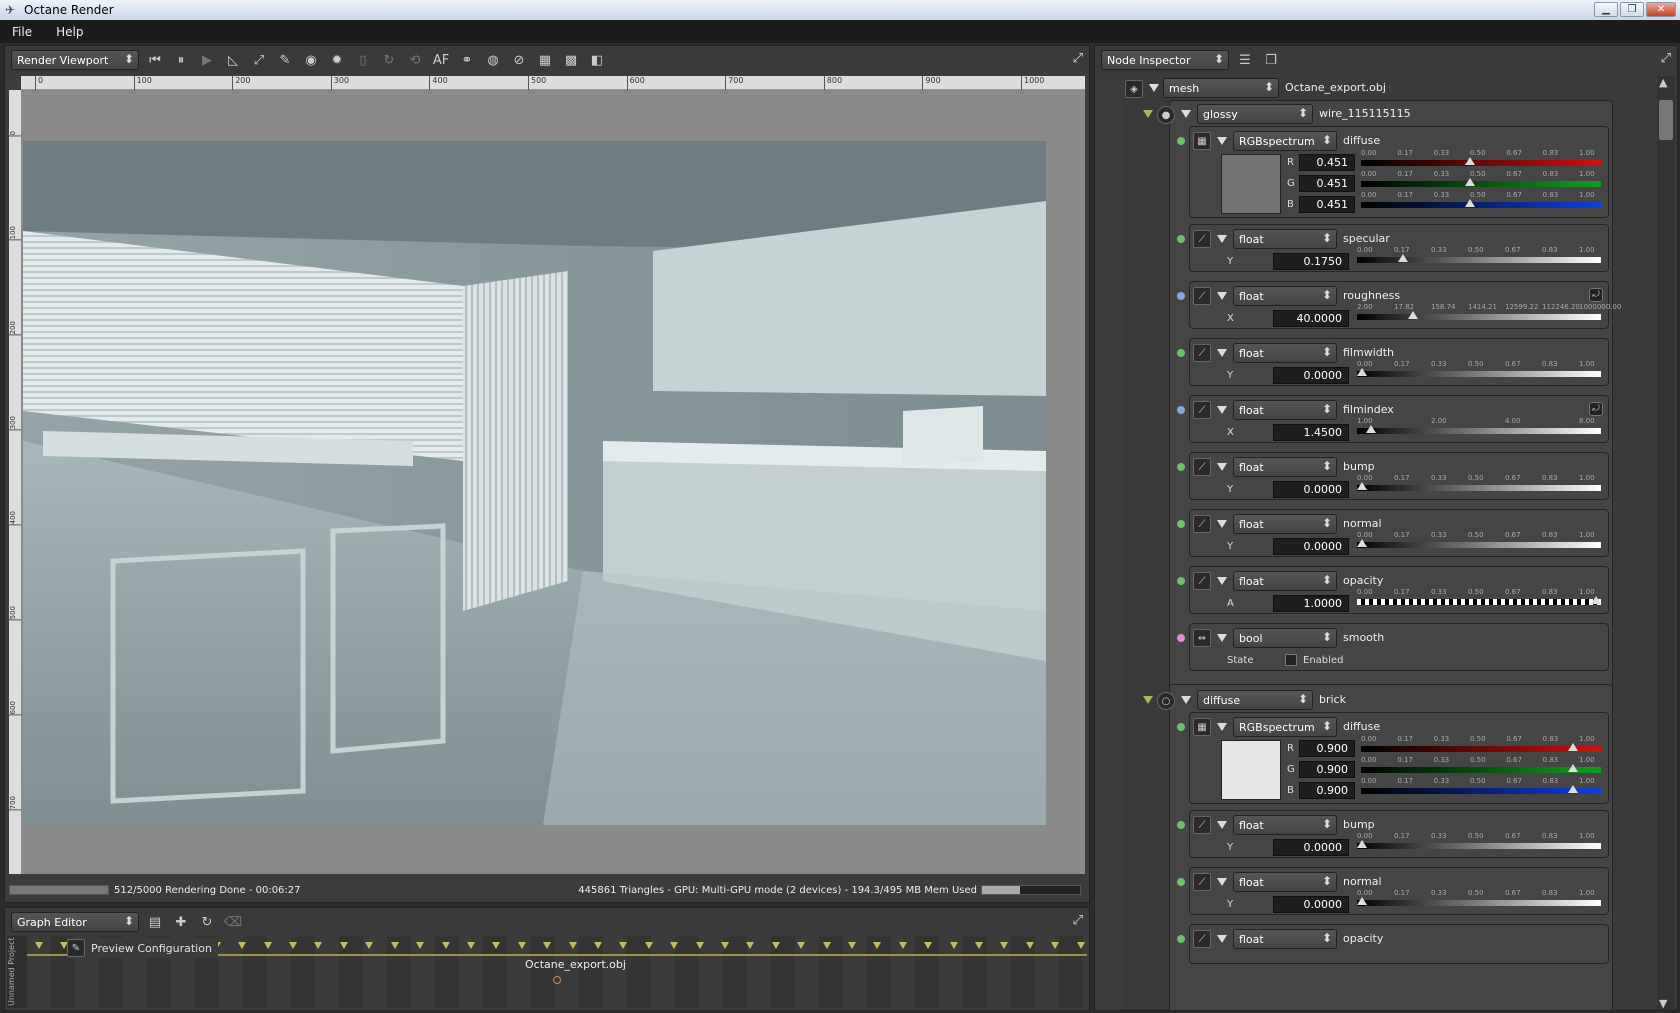 Image resolution: width=1680 pixels, height=1013 pixels. Describe the element at coordinates (1311, 318) in the screenshot. I see `pin-roughness-value-input: 40.0000` at that location.